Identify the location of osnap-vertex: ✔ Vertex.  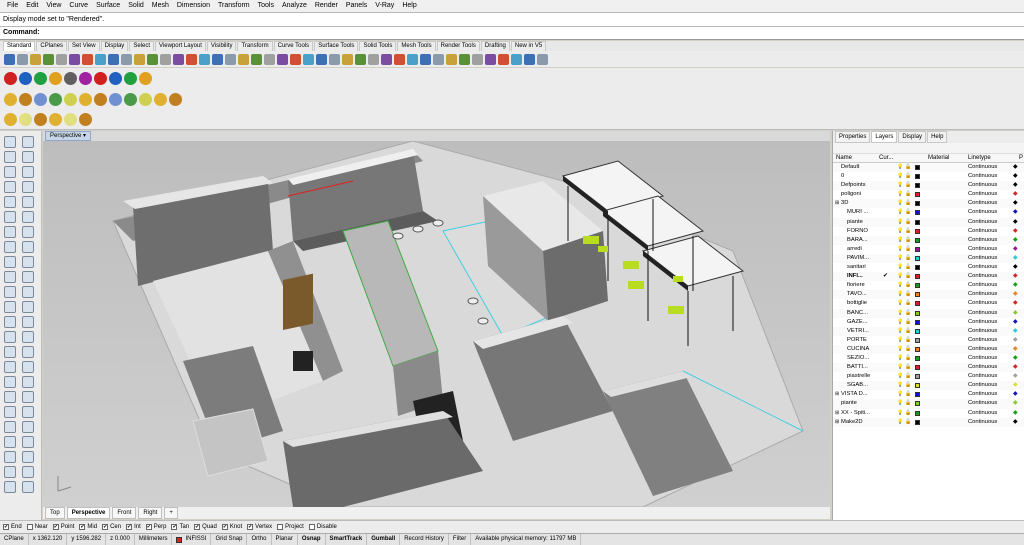
(259, 527).